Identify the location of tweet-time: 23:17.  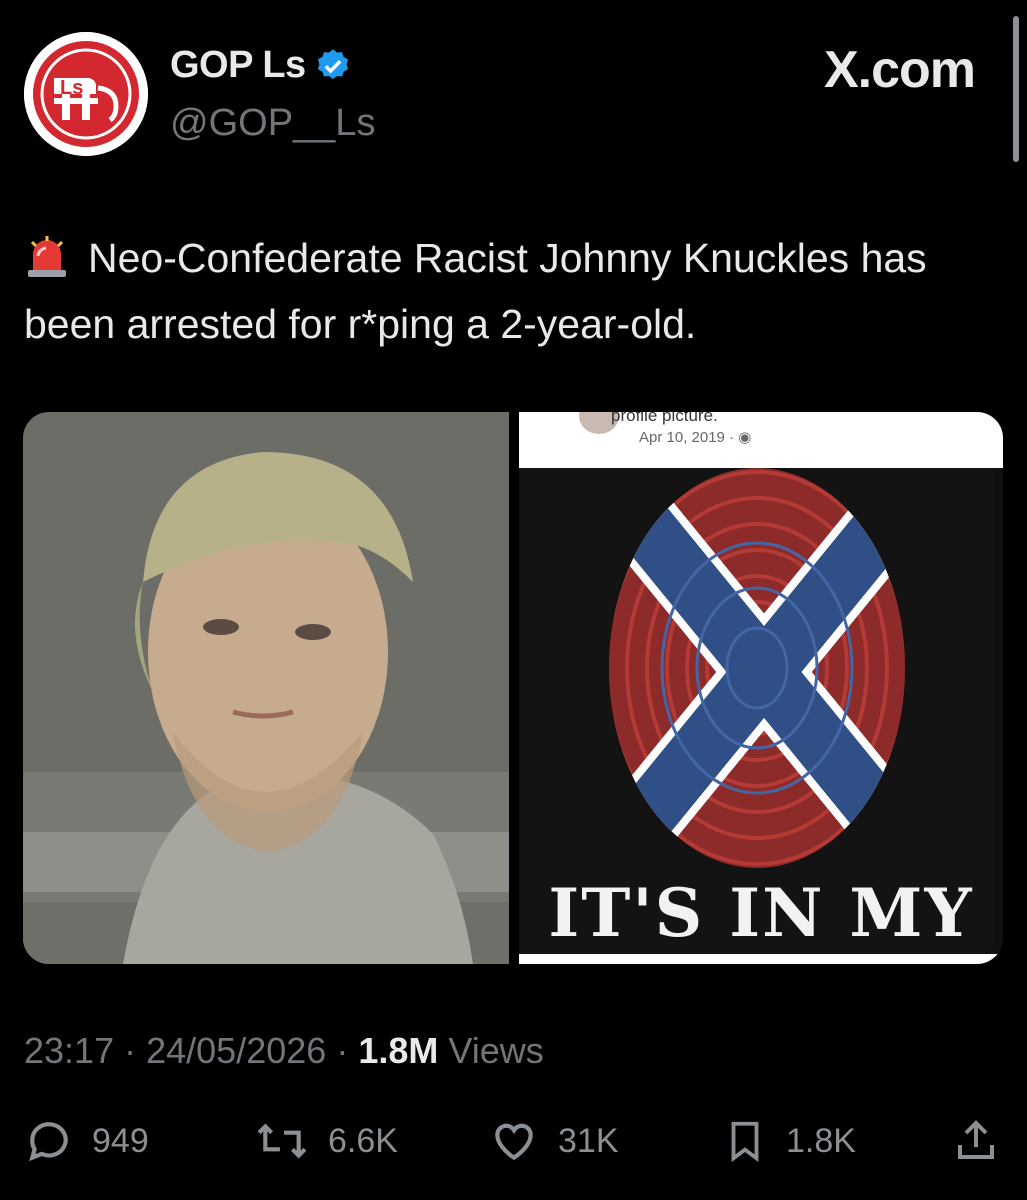
(69, 1050).